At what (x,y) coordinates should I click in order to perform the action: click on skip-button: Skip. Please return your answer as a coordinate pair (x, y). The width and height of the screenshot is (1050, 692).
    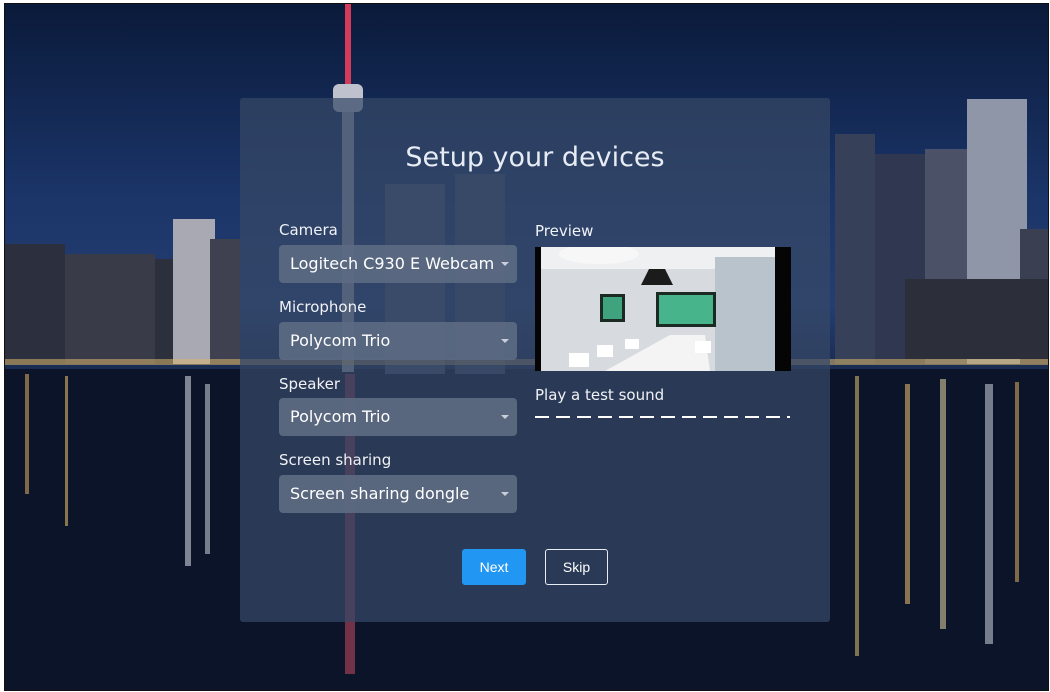
    Looking at the image, I should click on (576, 567).